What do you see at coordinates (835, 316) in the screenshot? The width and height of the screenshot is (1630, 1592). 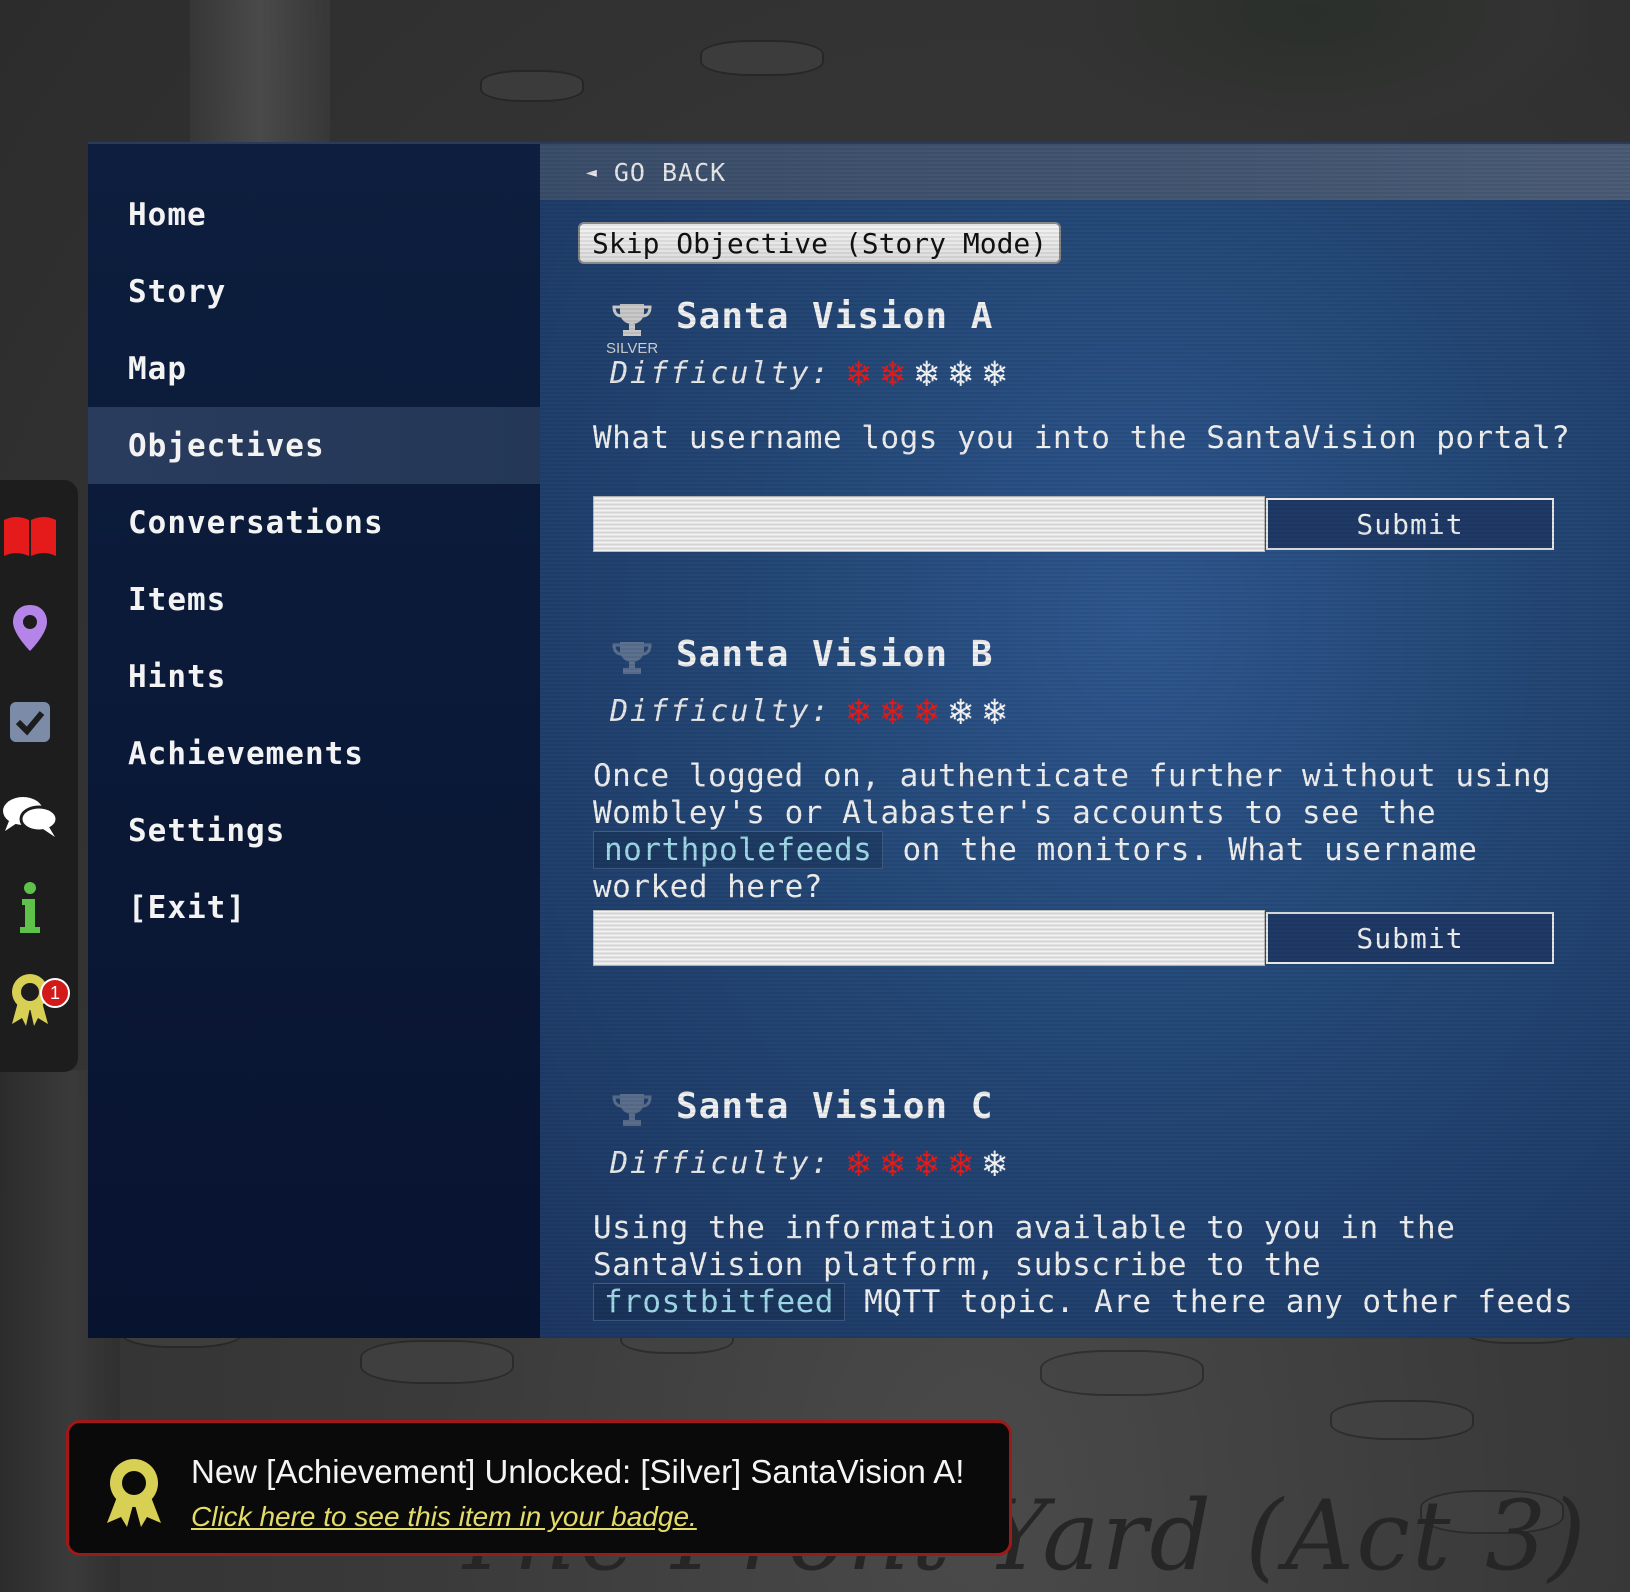 I see `objective-title: Santa Vision A` at bounding box center [835, 316].